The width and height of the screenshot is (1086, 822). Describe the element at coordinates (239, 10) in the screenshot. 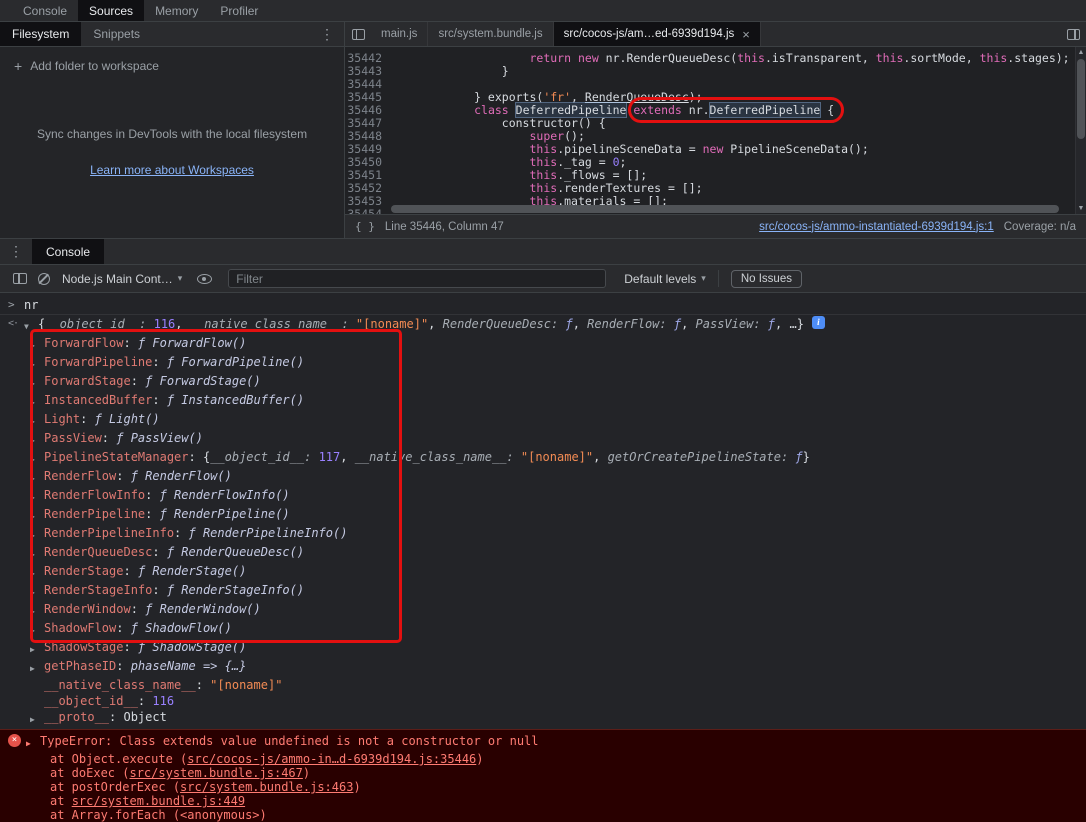

I see `main-tab-profiler: Profiler` at that location.